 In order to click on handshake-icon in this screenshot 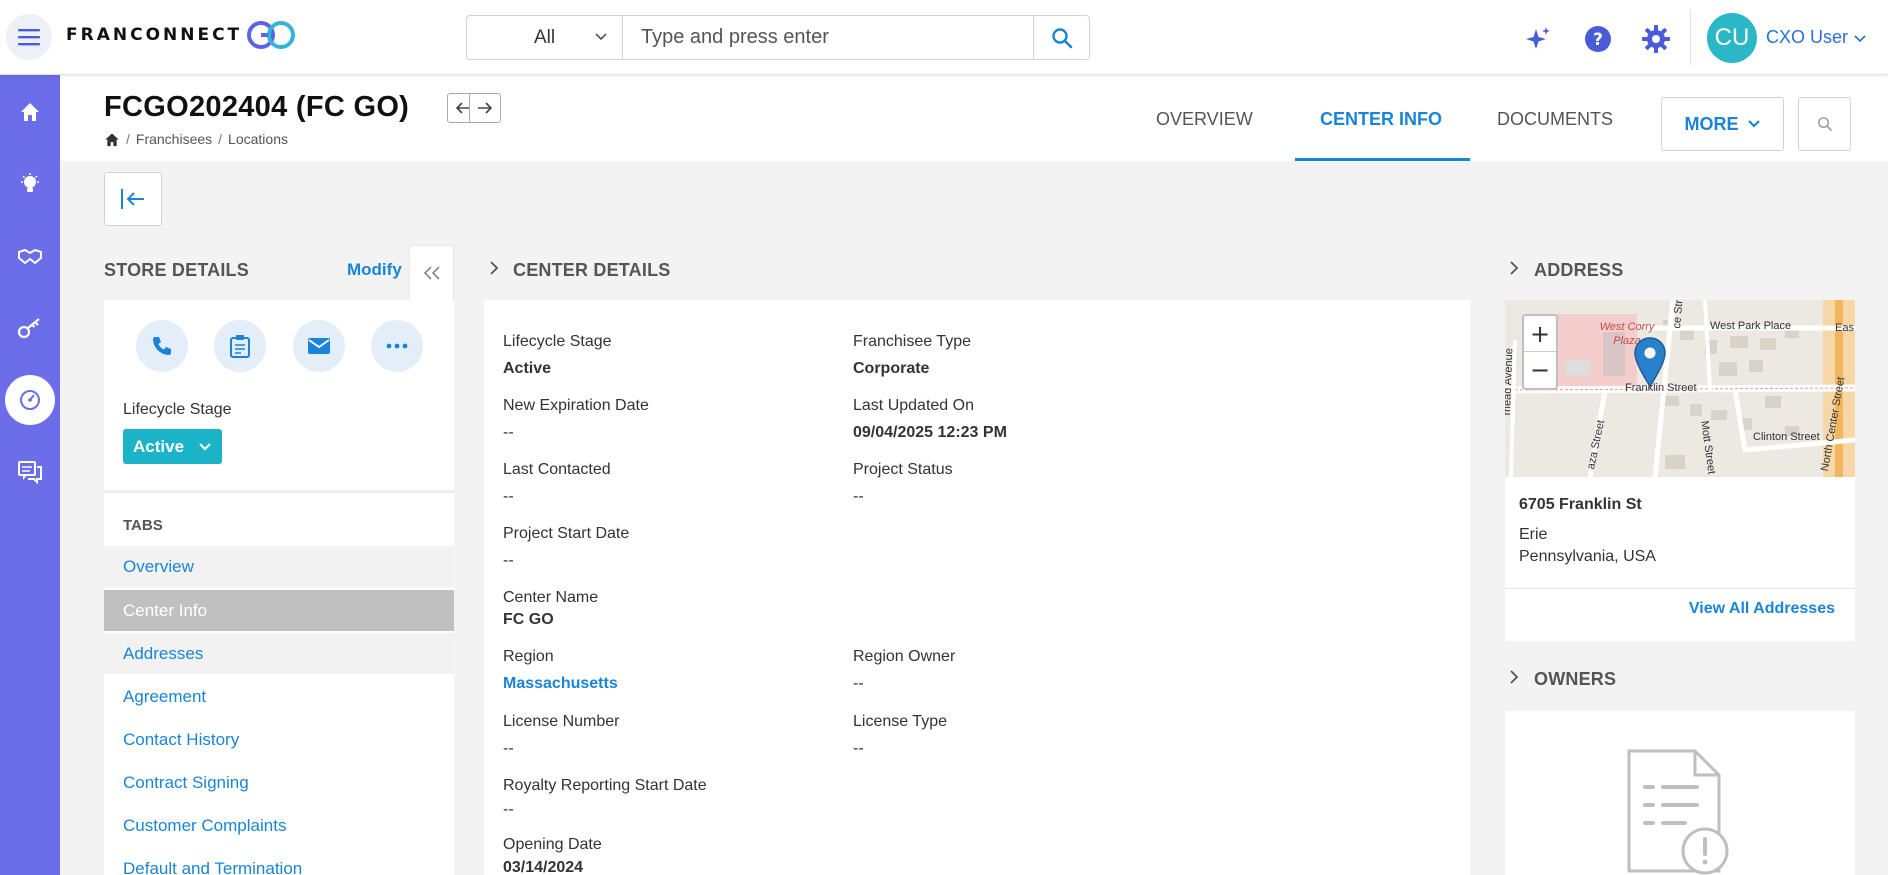, I will do `click(30, 256)`.